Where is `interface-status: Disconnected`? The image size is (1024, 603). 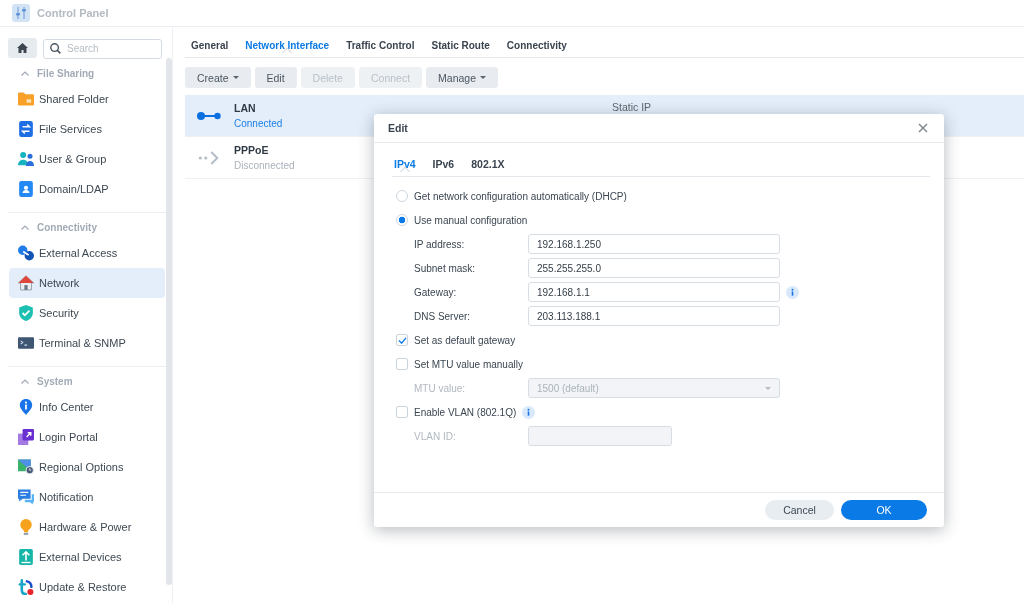
interface-status: Disconnected is located at coordinates (264, 165).